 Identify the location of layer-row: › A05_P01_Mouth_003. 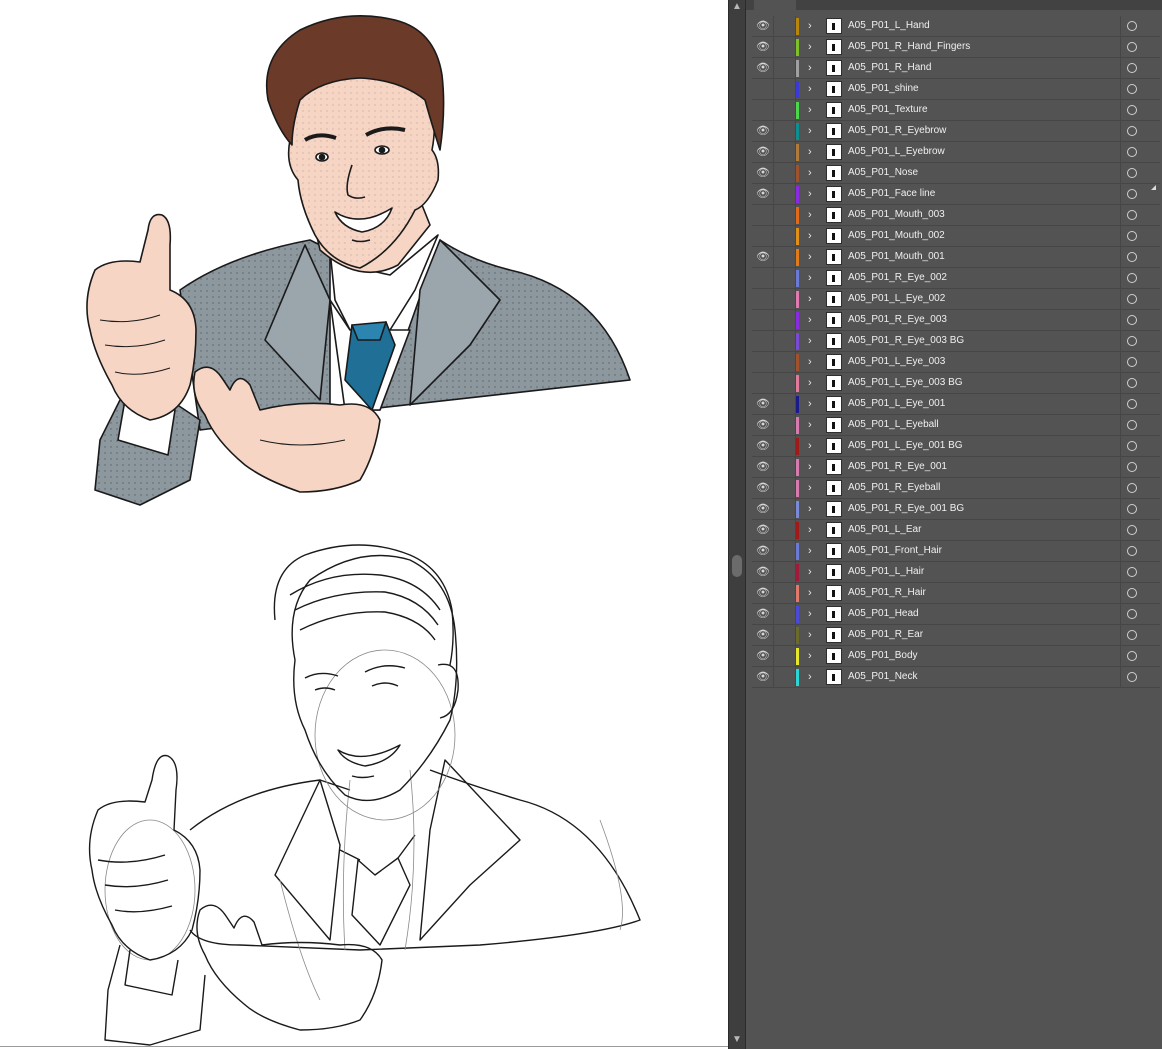
(956, 215).